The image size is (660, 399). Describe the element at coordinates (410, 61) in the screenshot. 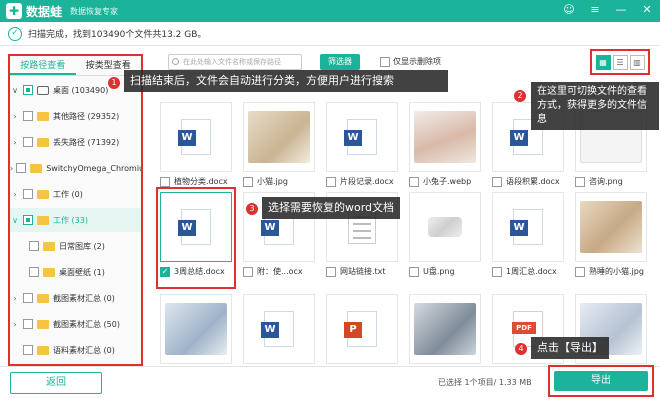

I see `only-deleted-toggle: 仅显示删除项` at that location.